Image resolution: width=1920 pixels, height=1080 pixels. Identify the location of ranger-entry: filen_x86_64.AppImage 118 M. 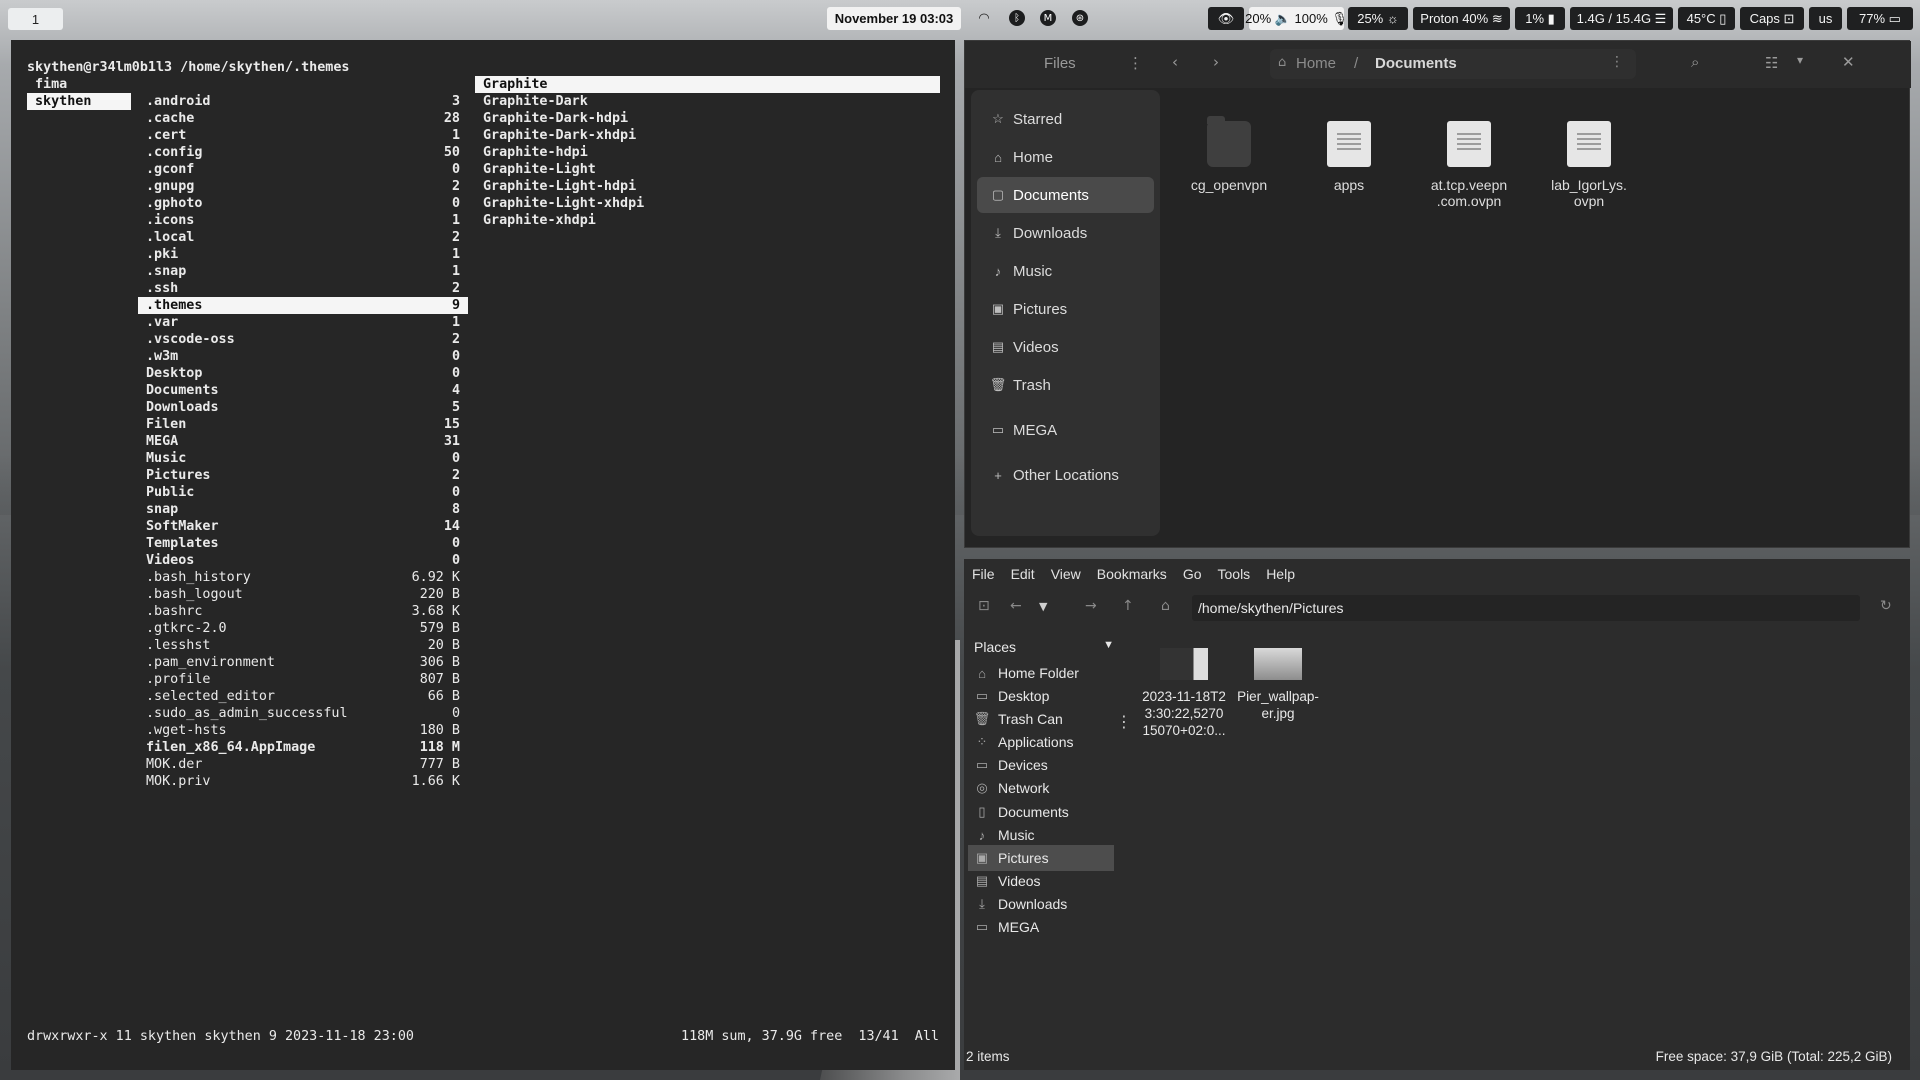
(303, 747).